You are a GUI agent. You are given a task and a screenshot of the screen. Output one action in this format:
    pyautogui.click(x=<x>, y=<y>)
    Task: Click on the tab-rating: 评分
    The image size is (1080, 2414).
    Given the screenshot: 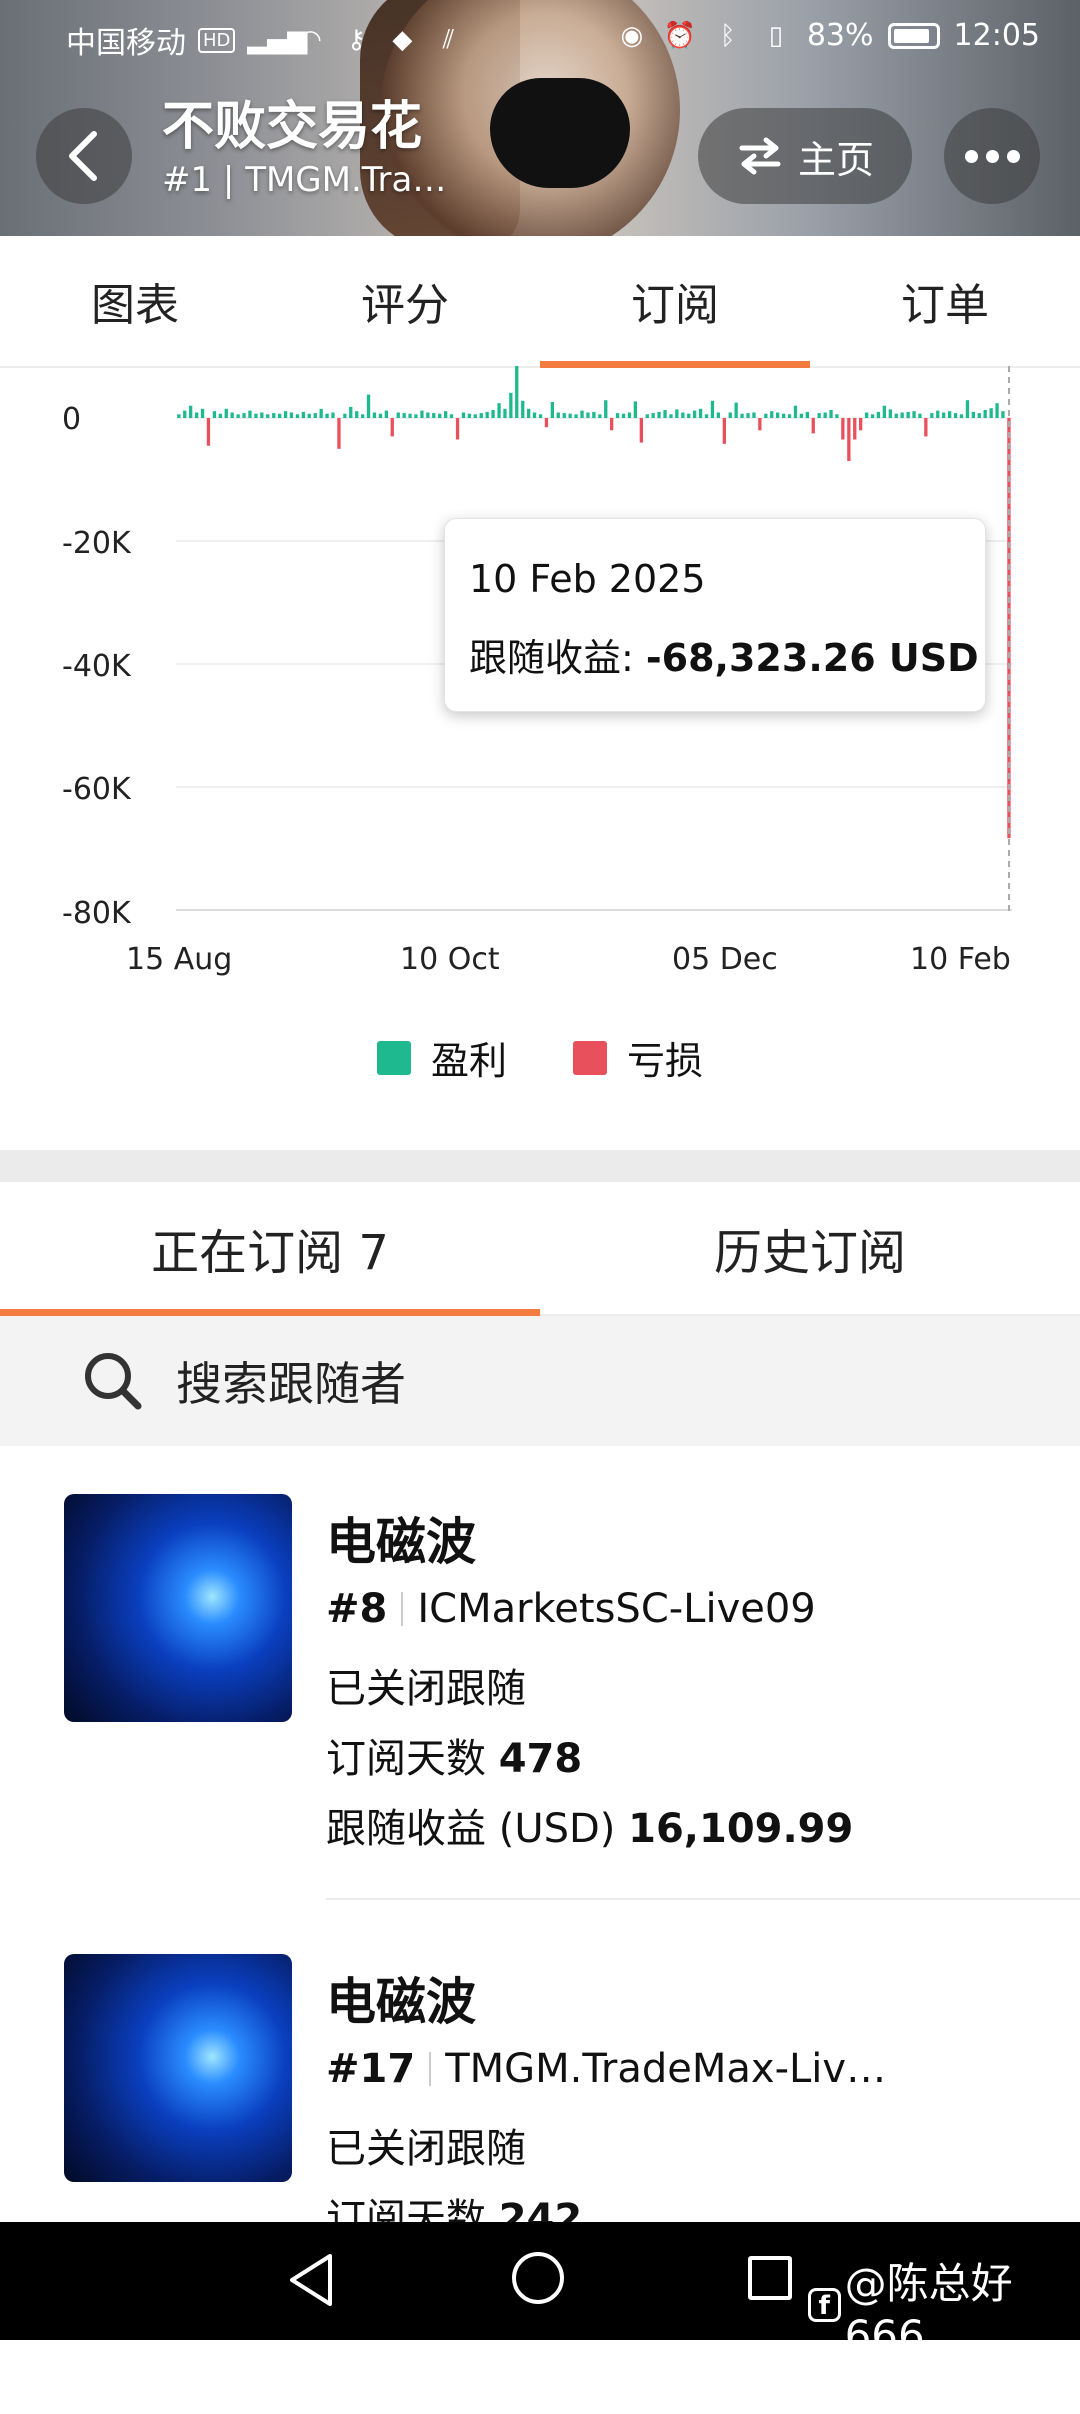 What is the action you would take?
    pyautogui.click(x=405, y=301)
    